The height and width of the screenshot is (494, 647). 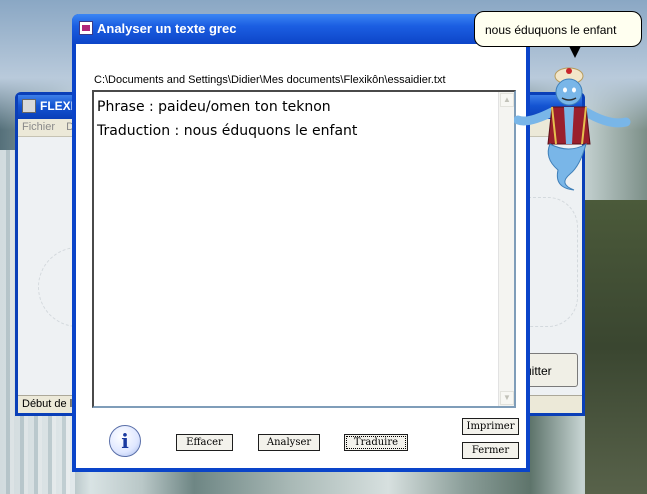 I want to click on genie-assistant-icon, so click(x=574, y=127).